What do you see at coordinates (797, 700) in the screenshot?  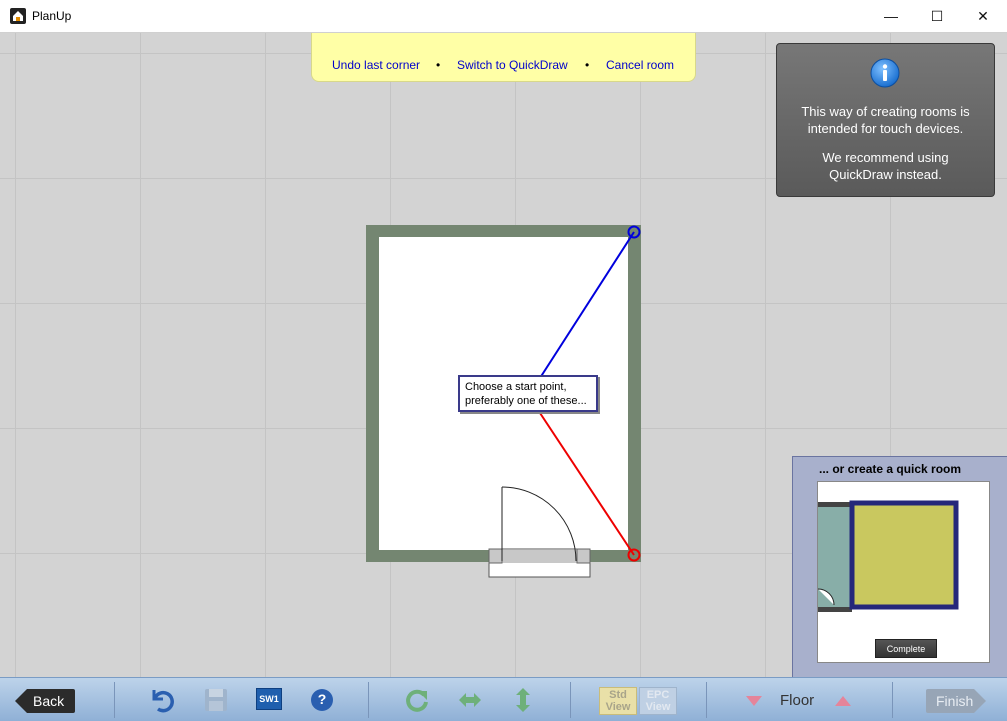 I see `floor-label: Floor` at bounding box center [797, 700].